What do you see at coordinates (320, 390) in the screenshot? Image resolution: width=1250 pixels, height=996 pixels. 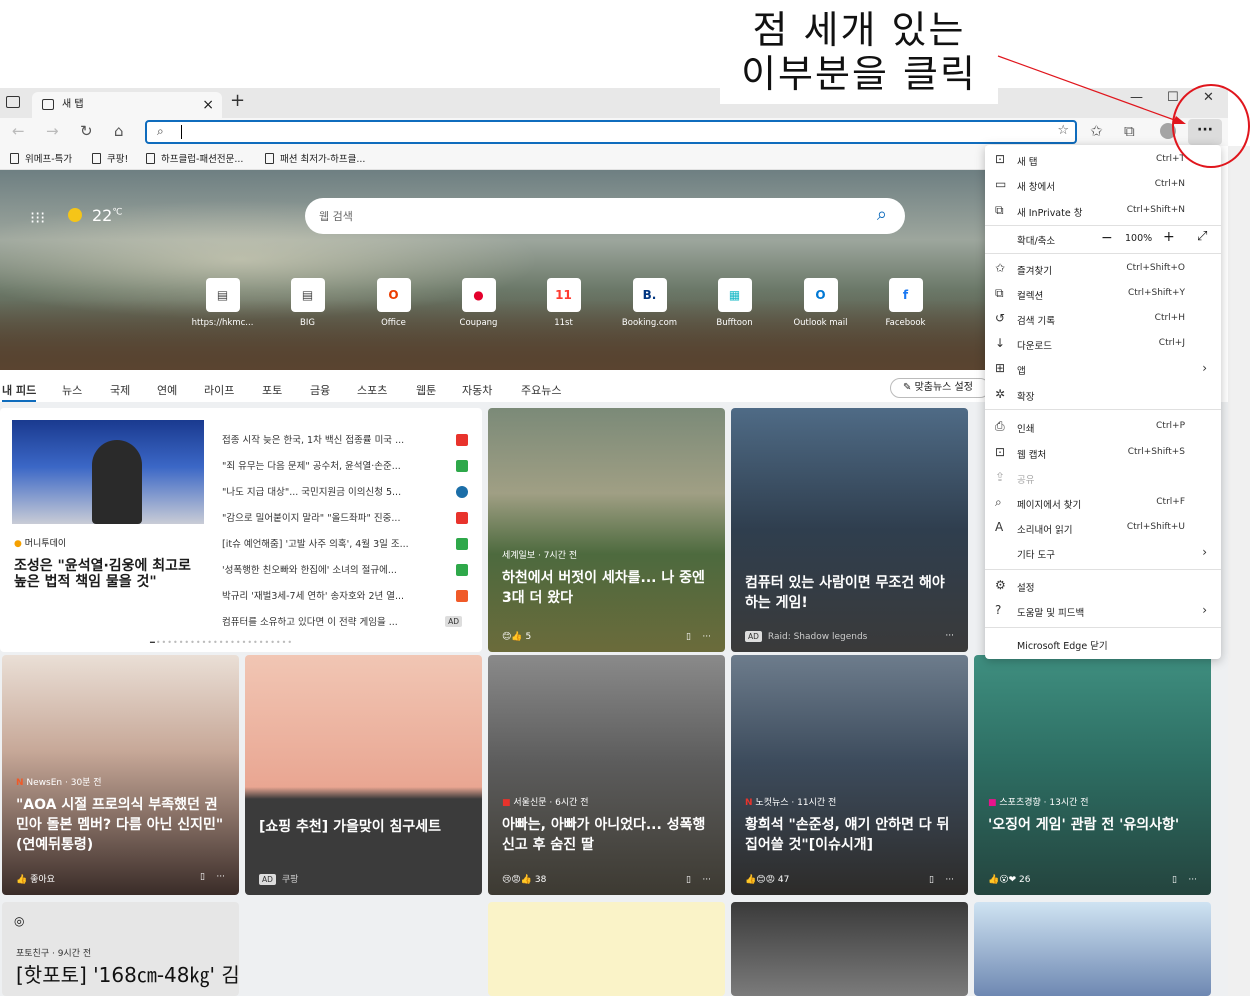 I see `tab-finance: 금융` at bounding box center [320, 390].